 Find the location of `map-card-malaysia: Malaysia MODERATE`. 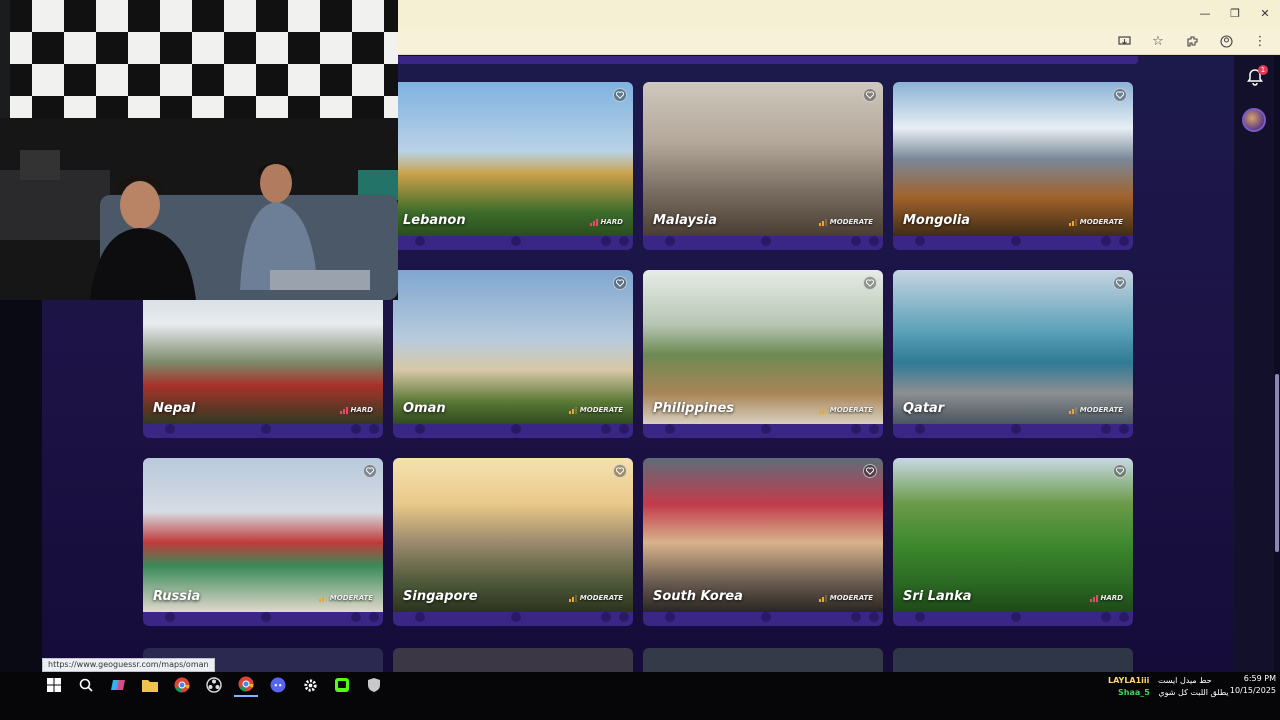

map-card-malaysia: Malaysia MODERATE is located at coordinates (763, 166).